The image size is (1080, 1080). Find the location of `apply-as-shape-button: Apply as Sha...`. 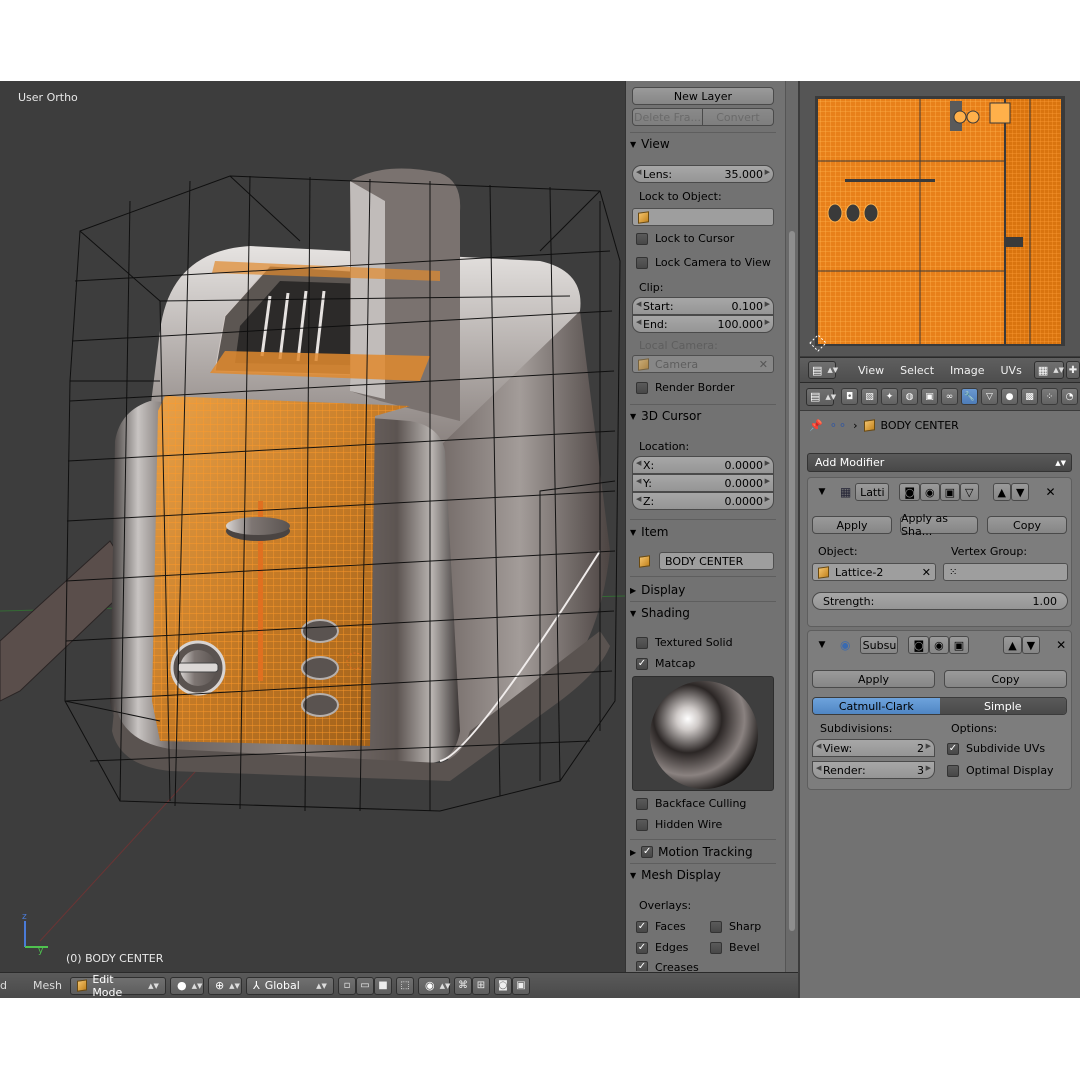

apply-as-shape-button: Apply as Sha... is located at coordinates (939, 525).